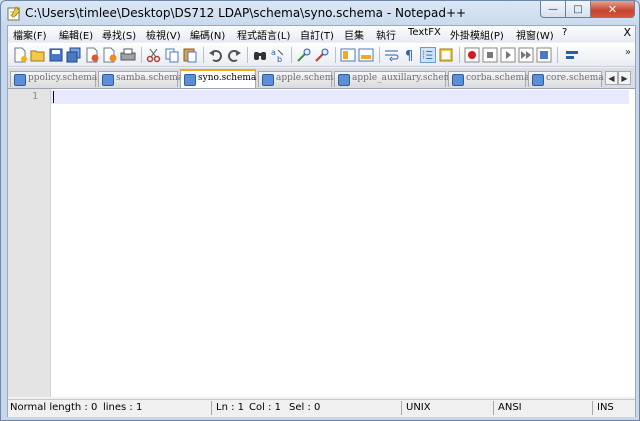 Image resolution: width=640 pixels, height=421 pixels. What do you see at coordinates (172, 55) in the screenshot?
I see `copy-icon` at bounding box center [172, 55].